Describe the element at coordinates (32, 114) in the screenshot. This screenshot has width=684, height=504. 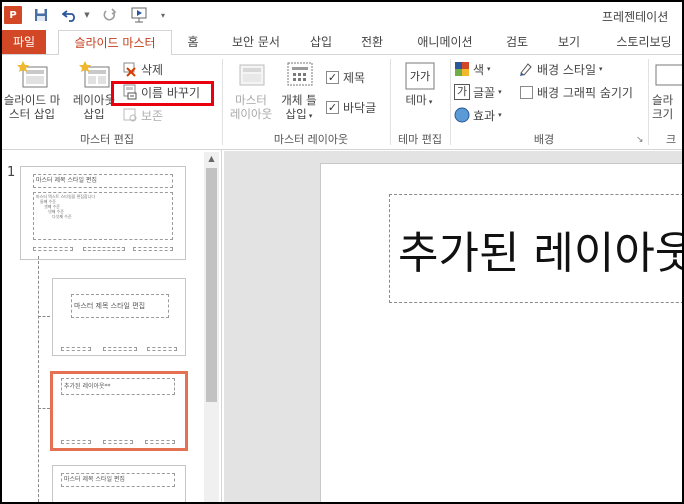
I see `insert-slide-master-label-2: 스터 삽입` at that location.